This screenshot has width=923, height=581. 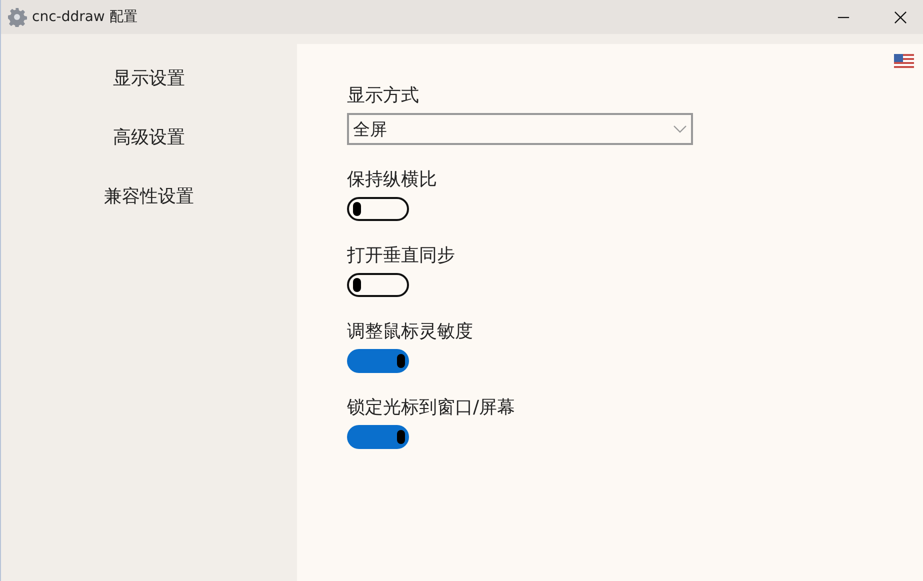 What do you see at coordinates (431, 408) in the screenshot?
I see `setting-label: 锁定光标到窗口/屏幕` at bounding box center [431, 408].